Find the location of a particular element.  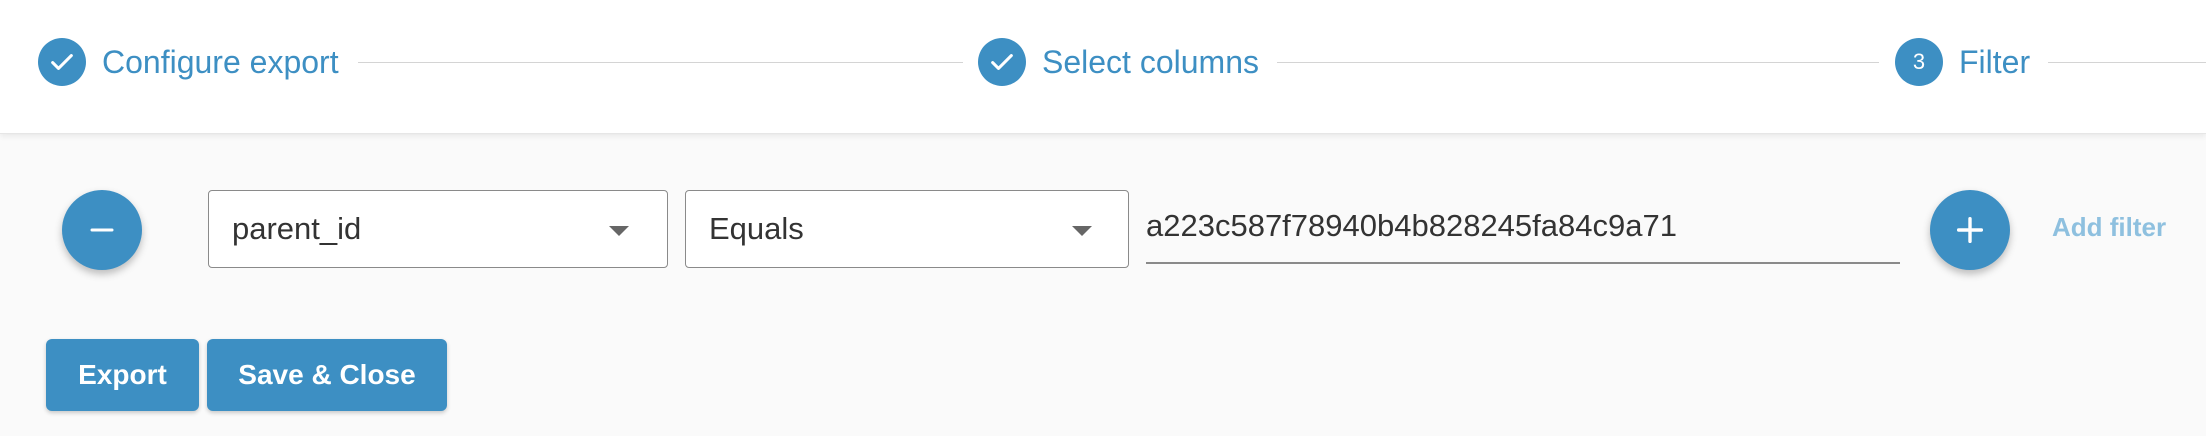

field-select: parent_id is located at coordinates (438, 229).